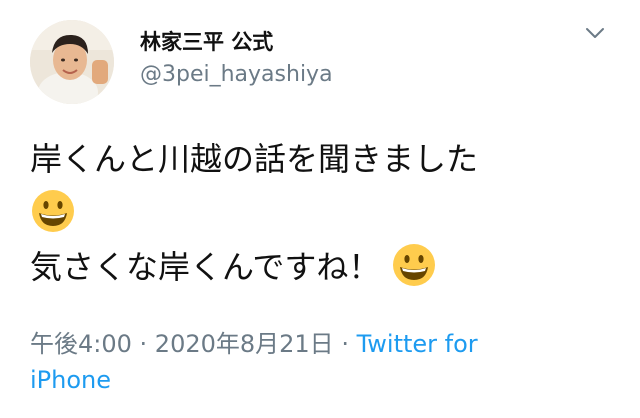  I want to click on chevron-down-icon, so click(595, 33).